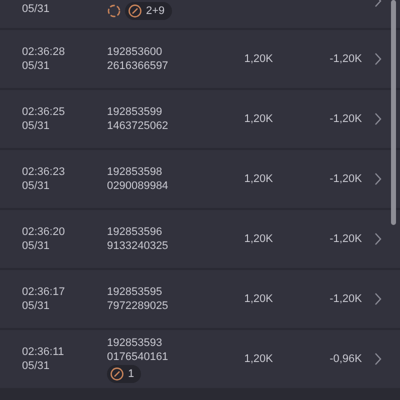 This screenshot has width=400, height=400. I want to click on bet-id: 0290089984, so click(138, 186).